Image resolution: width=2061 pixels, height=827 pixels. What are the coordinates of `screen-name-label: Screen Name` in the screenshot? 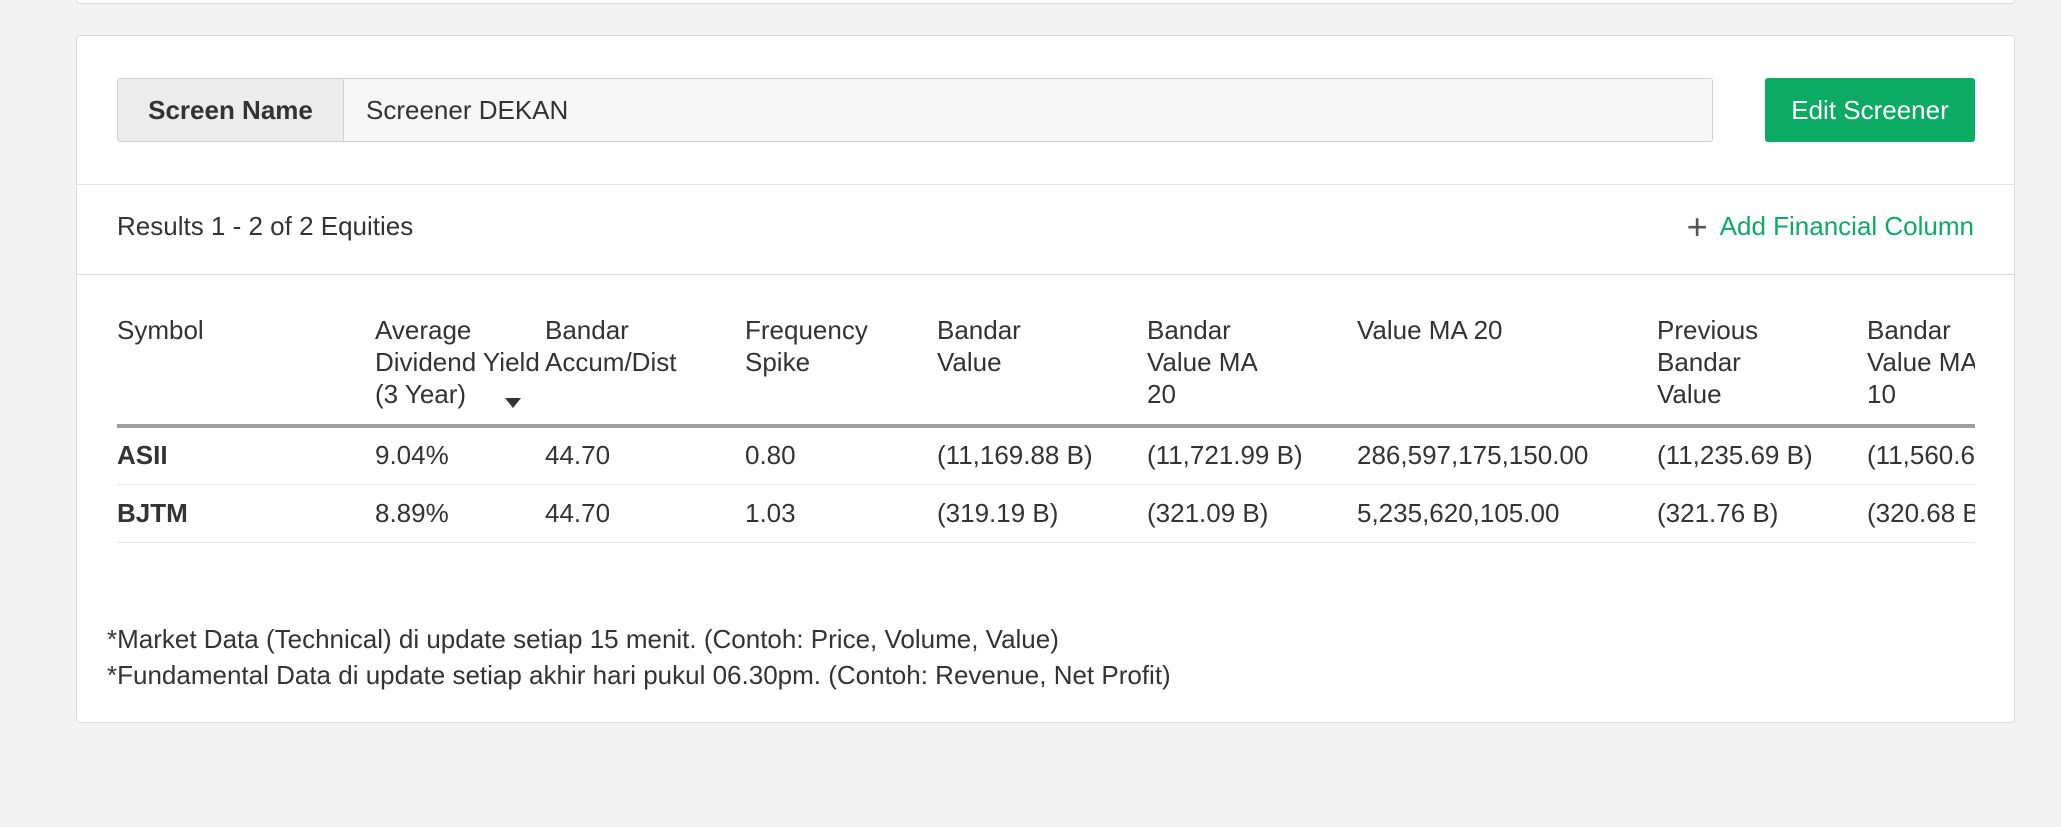 It's located at (231, 110).